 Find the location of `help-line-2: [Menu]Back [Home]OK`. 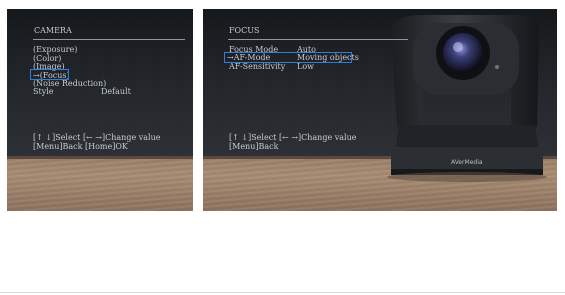

help-line-2: [Menu]Back [Home]OK is located at coordinates (80, 146).